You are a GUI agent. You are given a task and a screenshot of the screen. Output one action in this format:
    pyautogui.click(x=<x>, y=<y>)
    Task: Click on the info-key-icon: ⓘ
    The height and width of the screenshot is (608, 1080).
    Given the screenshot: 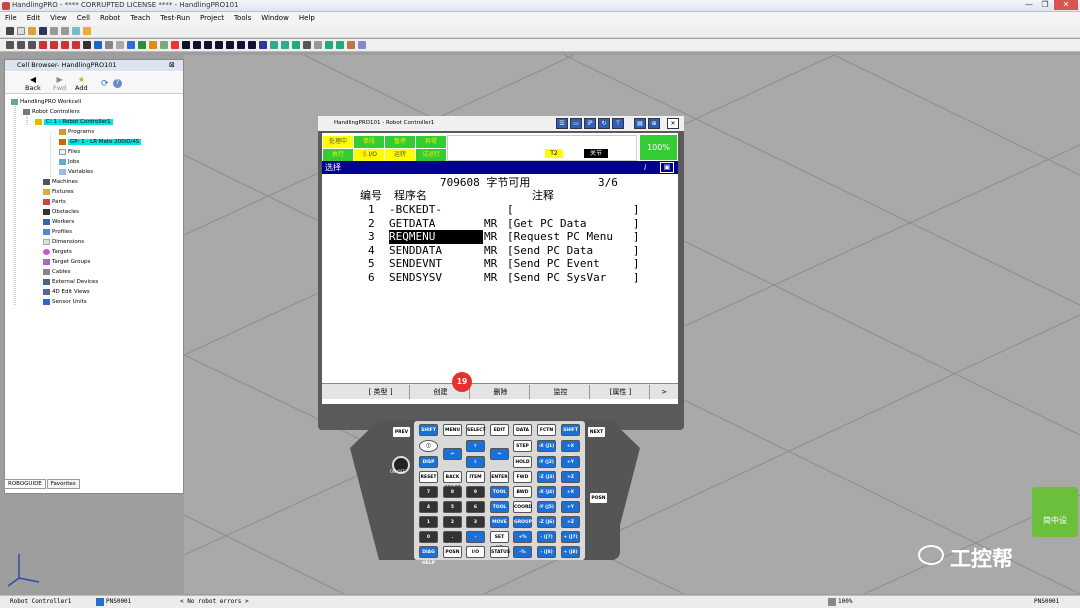 What is the action you would take?
    pyautogui.click(x=428, y=446)
    